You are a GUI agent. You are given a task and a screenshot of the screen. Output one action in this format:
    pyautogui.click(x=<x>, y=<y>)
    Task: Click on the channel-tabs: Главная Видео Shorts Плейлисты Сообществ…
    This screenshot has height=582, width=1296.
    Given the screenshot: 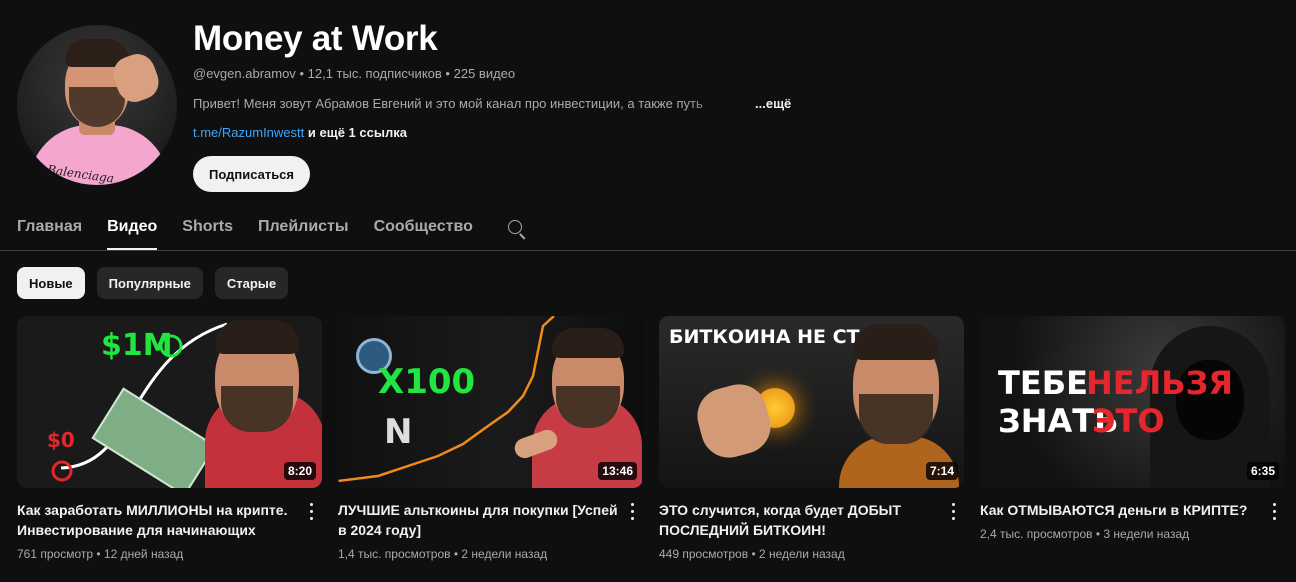 What is the action you would take?
    pyautogui.click(x=272, y=229)
    